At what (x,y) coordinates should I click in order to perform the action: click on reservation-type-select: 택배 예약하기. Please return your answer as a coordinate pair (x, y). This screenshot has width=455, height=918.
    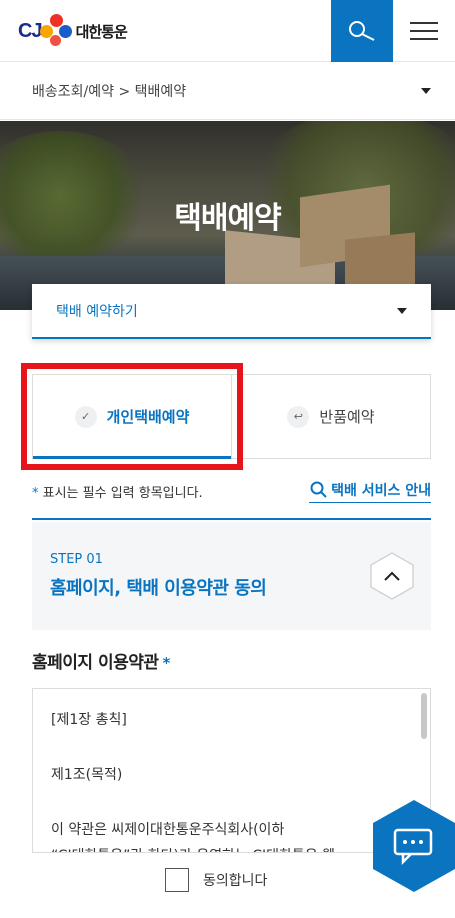
    Looking at the image, I should click on (231, 311).